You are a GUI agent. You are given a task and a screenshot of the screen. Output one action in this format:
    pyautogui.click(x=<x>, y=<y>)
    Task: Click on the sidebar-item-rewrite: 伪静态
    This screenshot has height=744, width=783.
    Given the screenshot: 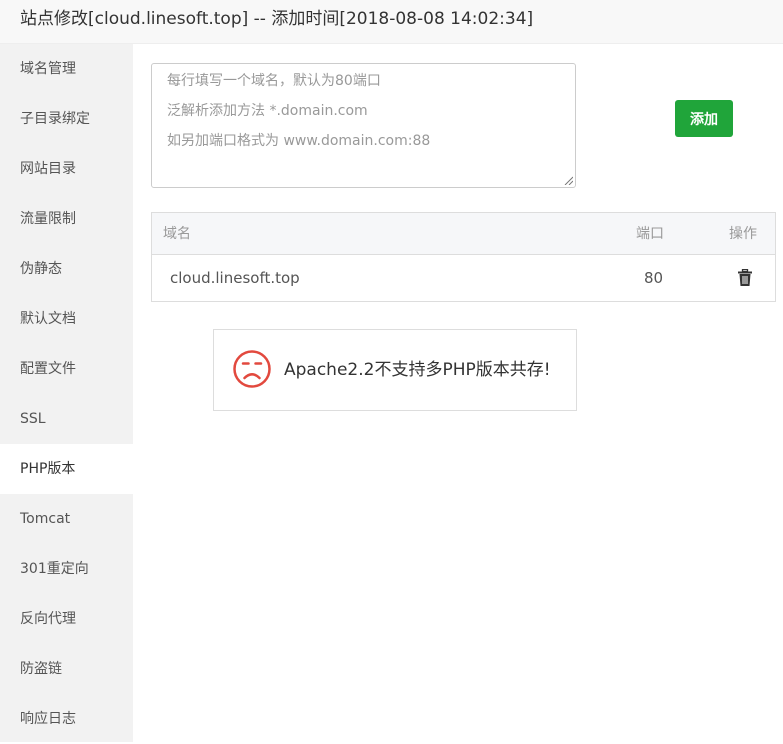 What is the action you would take?
    pyautogui.click(x=66, y=269)
    